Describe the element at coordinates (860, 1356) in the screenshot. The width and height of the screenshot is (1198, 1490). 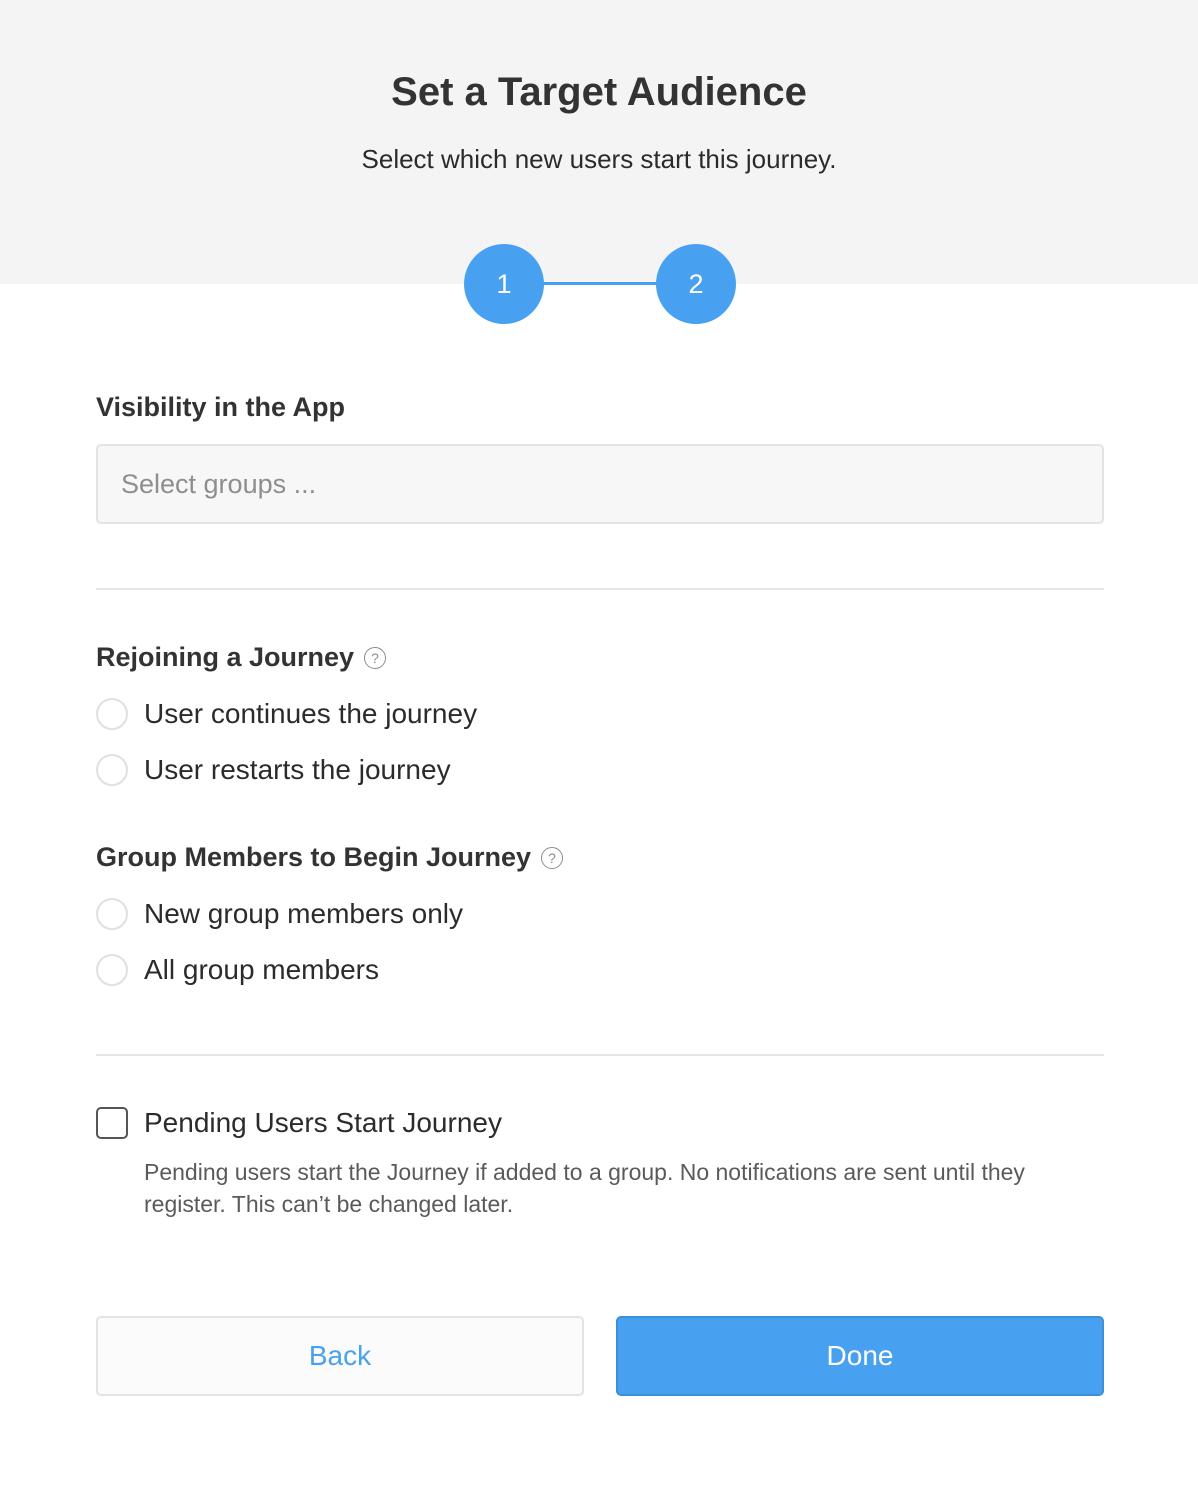
I see `done-button: Done` at that location.